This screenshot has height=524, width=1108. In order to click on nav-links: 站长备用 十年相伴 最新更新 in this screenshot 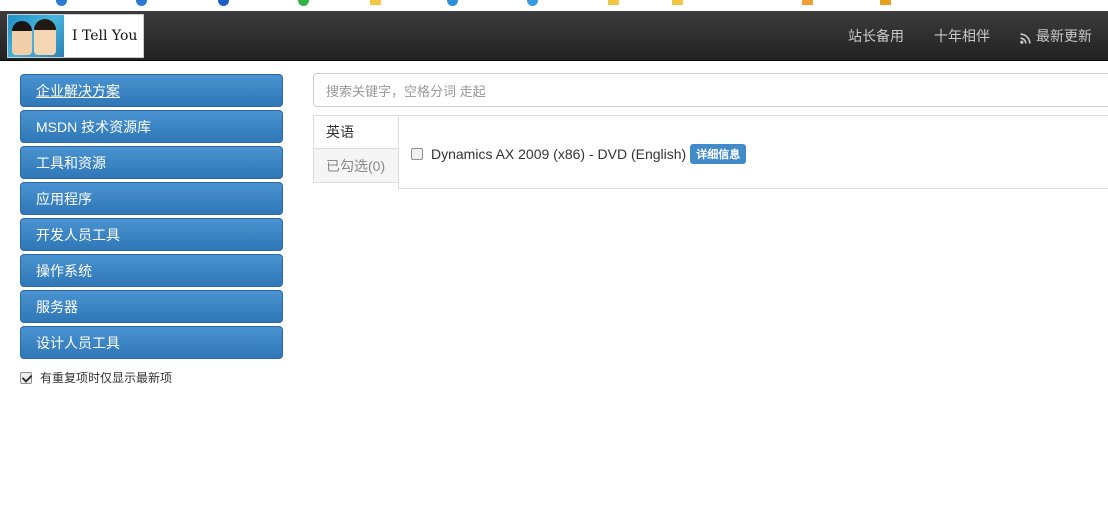, I will do `click(955, 36)`.